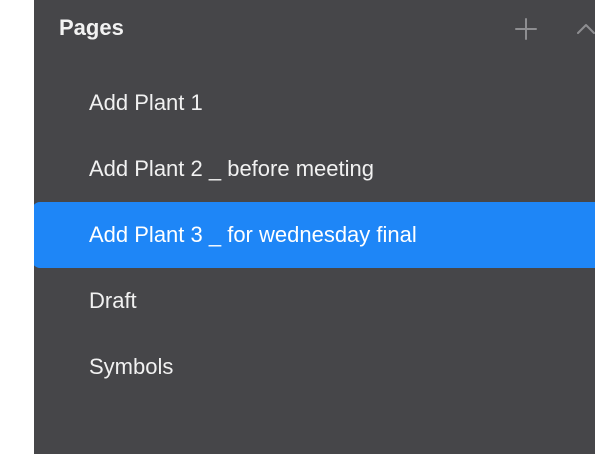 This screenshot has width=595, height=454. Describe the element at coordinates (231, 168) in the screenshot. I see `page-item-label: Add Plant 2 _ before meeting` at that location.